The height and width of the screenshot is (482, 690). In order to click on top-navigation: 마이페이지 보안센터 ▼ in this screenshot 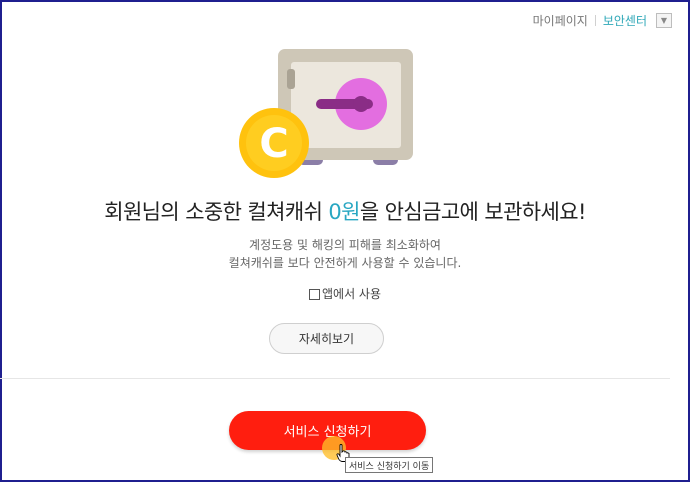, I will do `click(602, 20)`.